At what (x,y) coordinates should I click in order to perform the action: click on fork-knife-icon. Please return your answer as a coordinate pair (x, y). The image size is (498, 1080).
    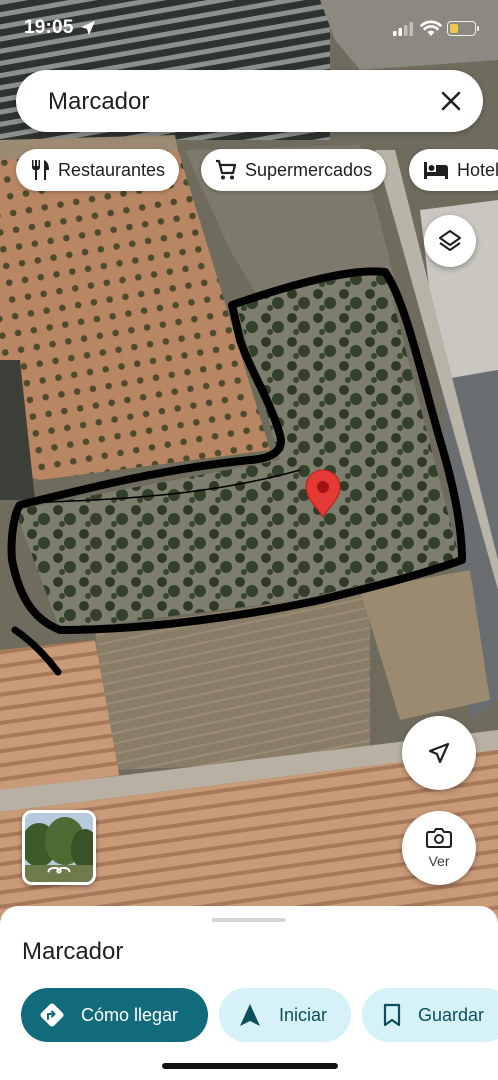
    Looking at the image, I should click on (40, 170).